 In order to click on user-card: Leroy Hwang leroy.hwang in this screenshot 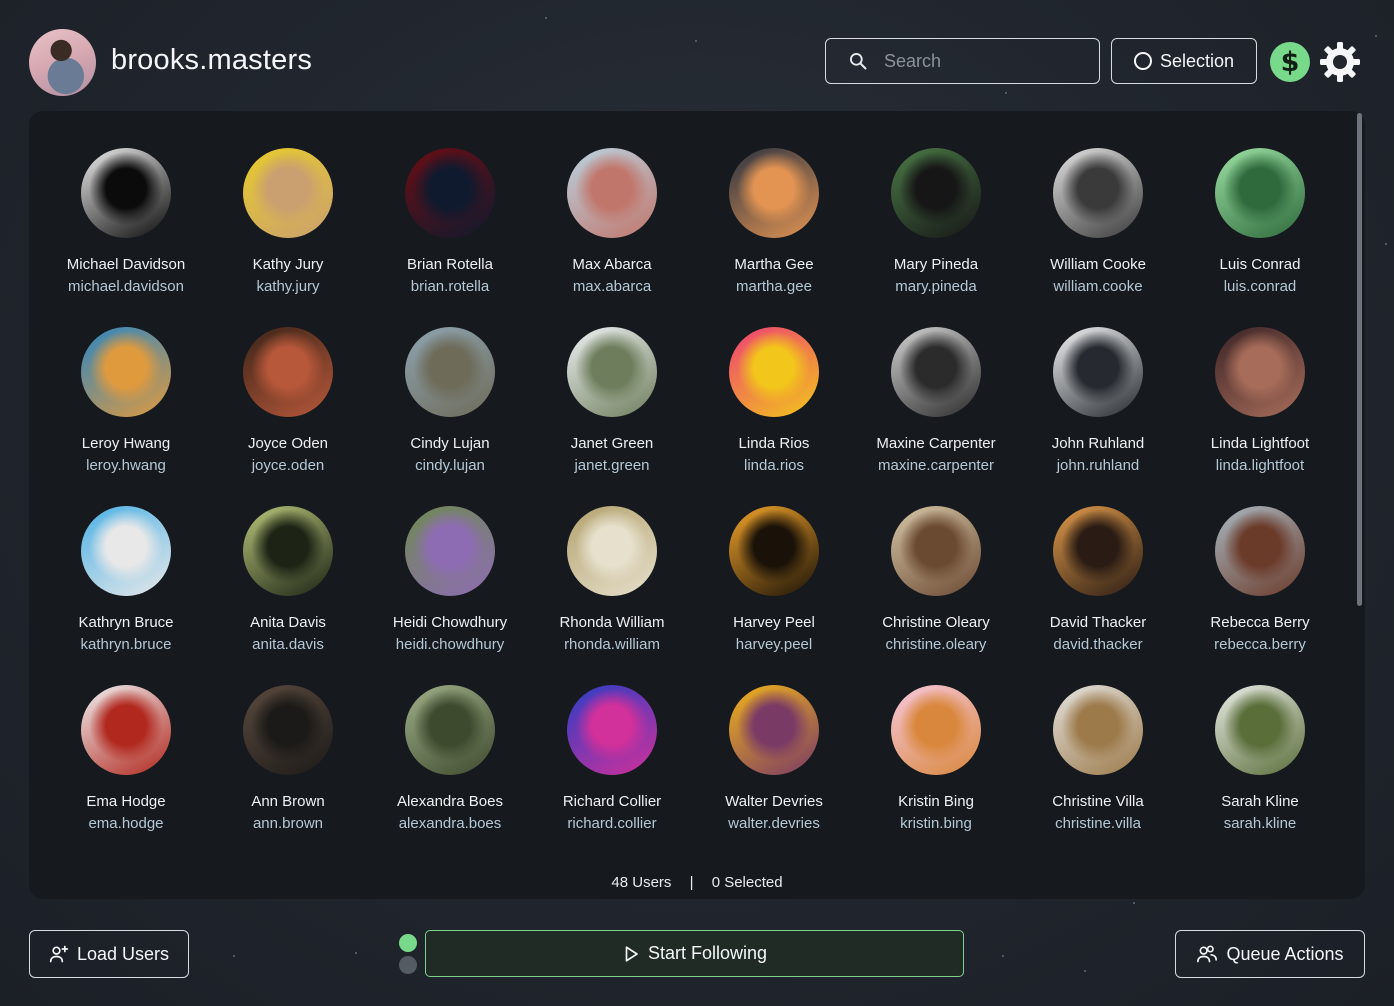, I will do `click(126, 400)`.